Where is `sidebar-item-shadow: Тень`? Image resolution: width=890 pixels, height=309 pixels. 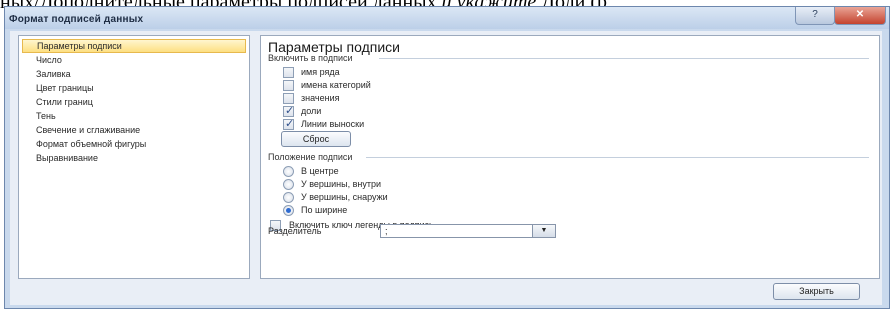
sidebar-item-shadow: Тень is located at coordinates (134, 116).